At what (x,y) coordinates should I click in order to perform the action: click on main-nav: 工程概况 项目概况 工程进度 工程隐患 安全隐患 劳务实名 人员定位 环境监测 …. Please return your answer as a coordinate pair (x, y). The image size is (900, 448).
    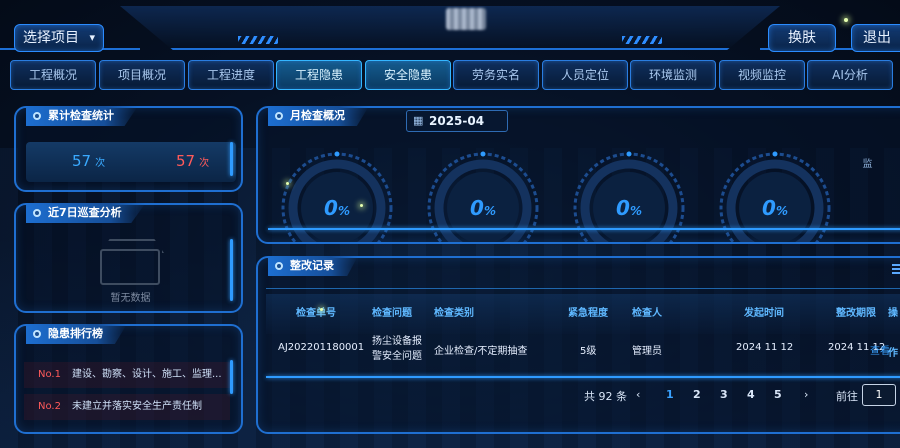
    Looking at the image, I should click on (455, 76).